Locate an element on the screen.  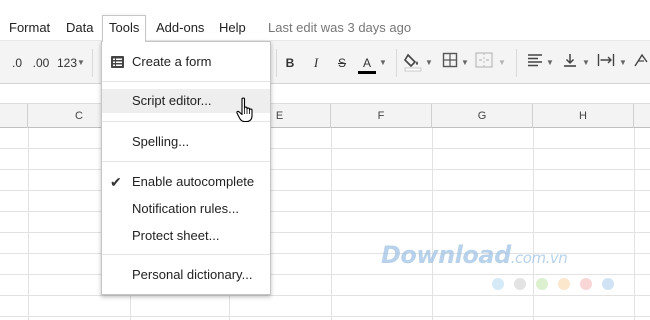
text-color-letter: A is located at coordinates (366, 63).